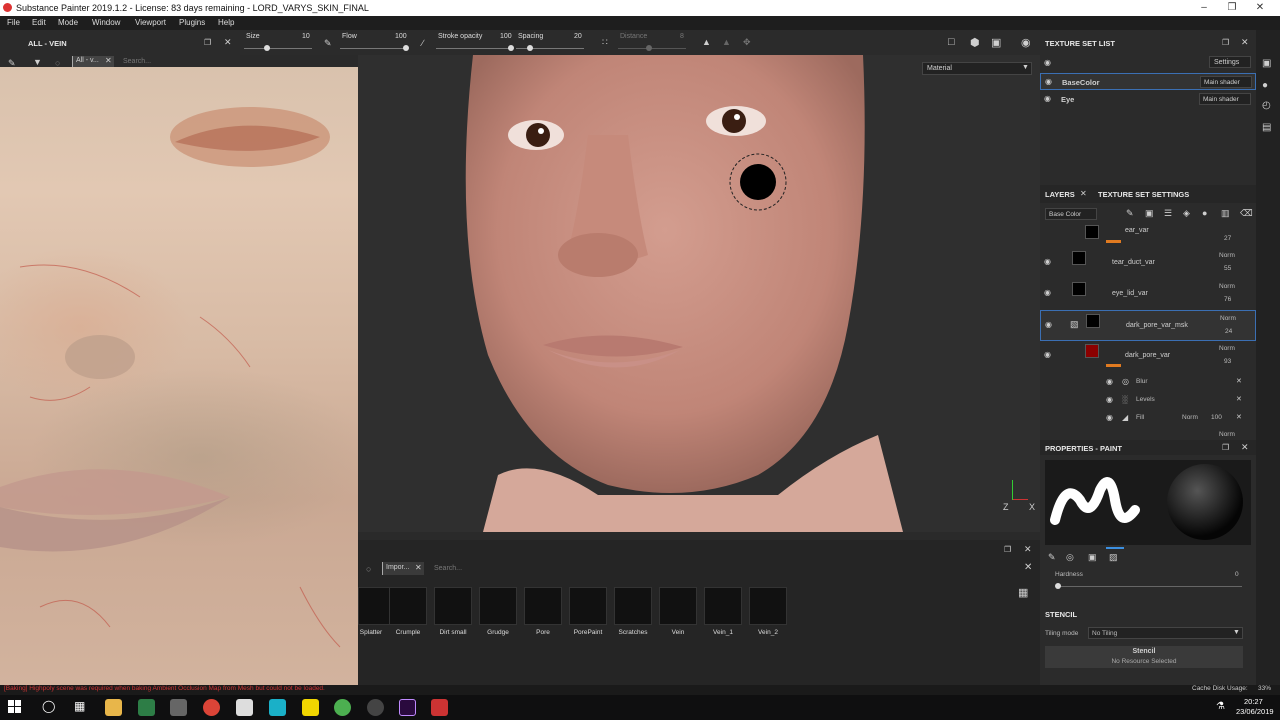  What do you see at coordinates (1204, 213) in the screenshot?
I see `add-filter-icon: ●` at bounding box center [1204, 213].